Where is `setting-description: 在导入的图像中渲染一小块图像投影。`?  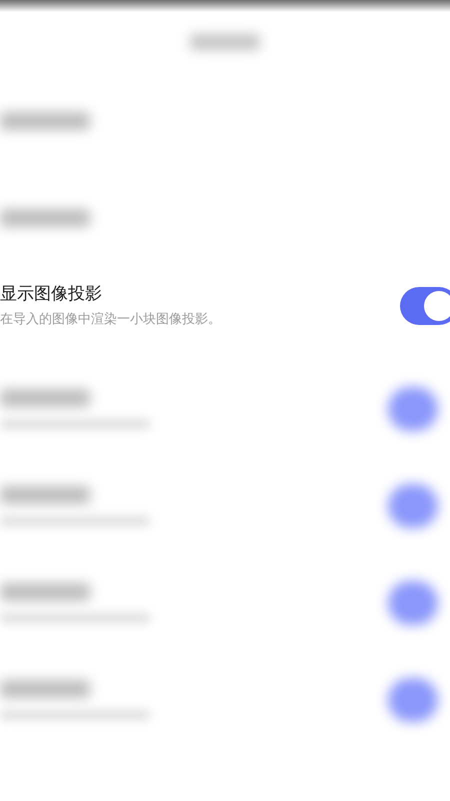 setting-description: 在导入的图像中渲染一小块图像投影。 is located at coordinates (110, 320).